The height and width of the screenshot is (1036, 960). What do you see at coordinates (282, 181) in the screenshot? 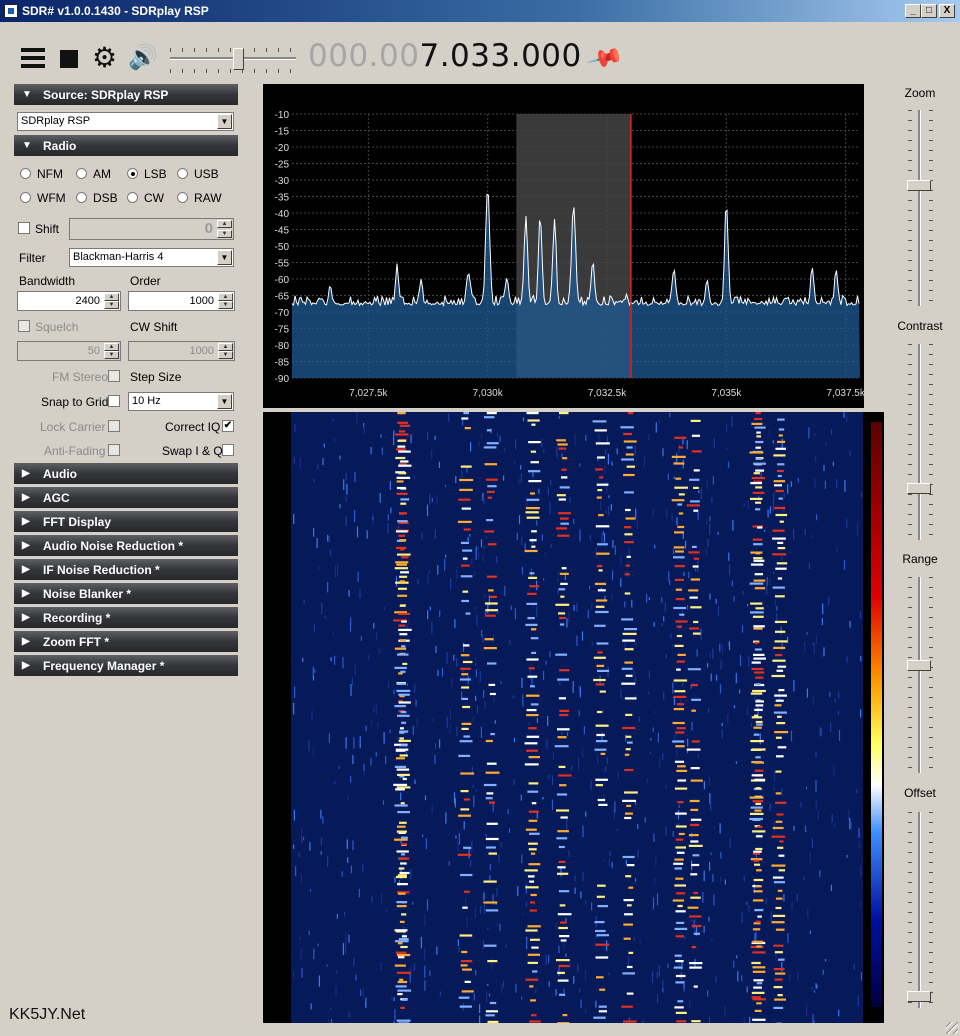
I see `y-tick-label: -30` at bounding box center [282, 181].